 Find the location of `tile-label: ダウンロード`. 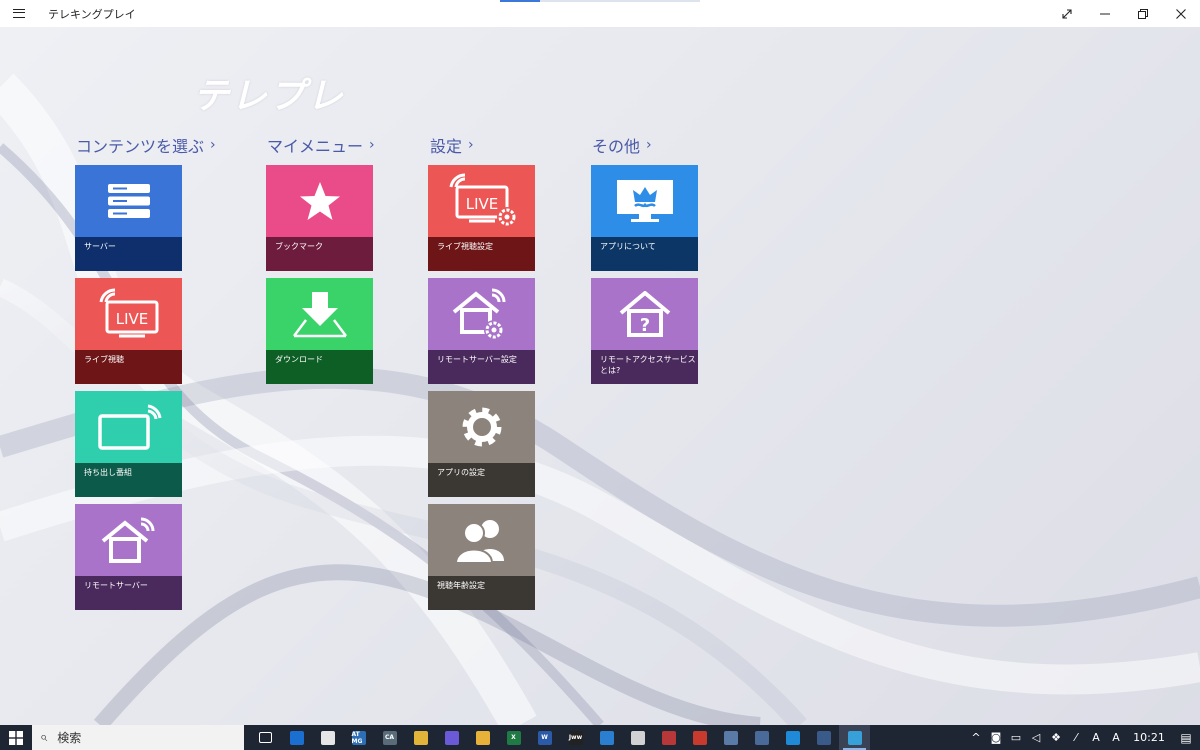

tile-label: ダウンロード is located at coordinates (319, 367).